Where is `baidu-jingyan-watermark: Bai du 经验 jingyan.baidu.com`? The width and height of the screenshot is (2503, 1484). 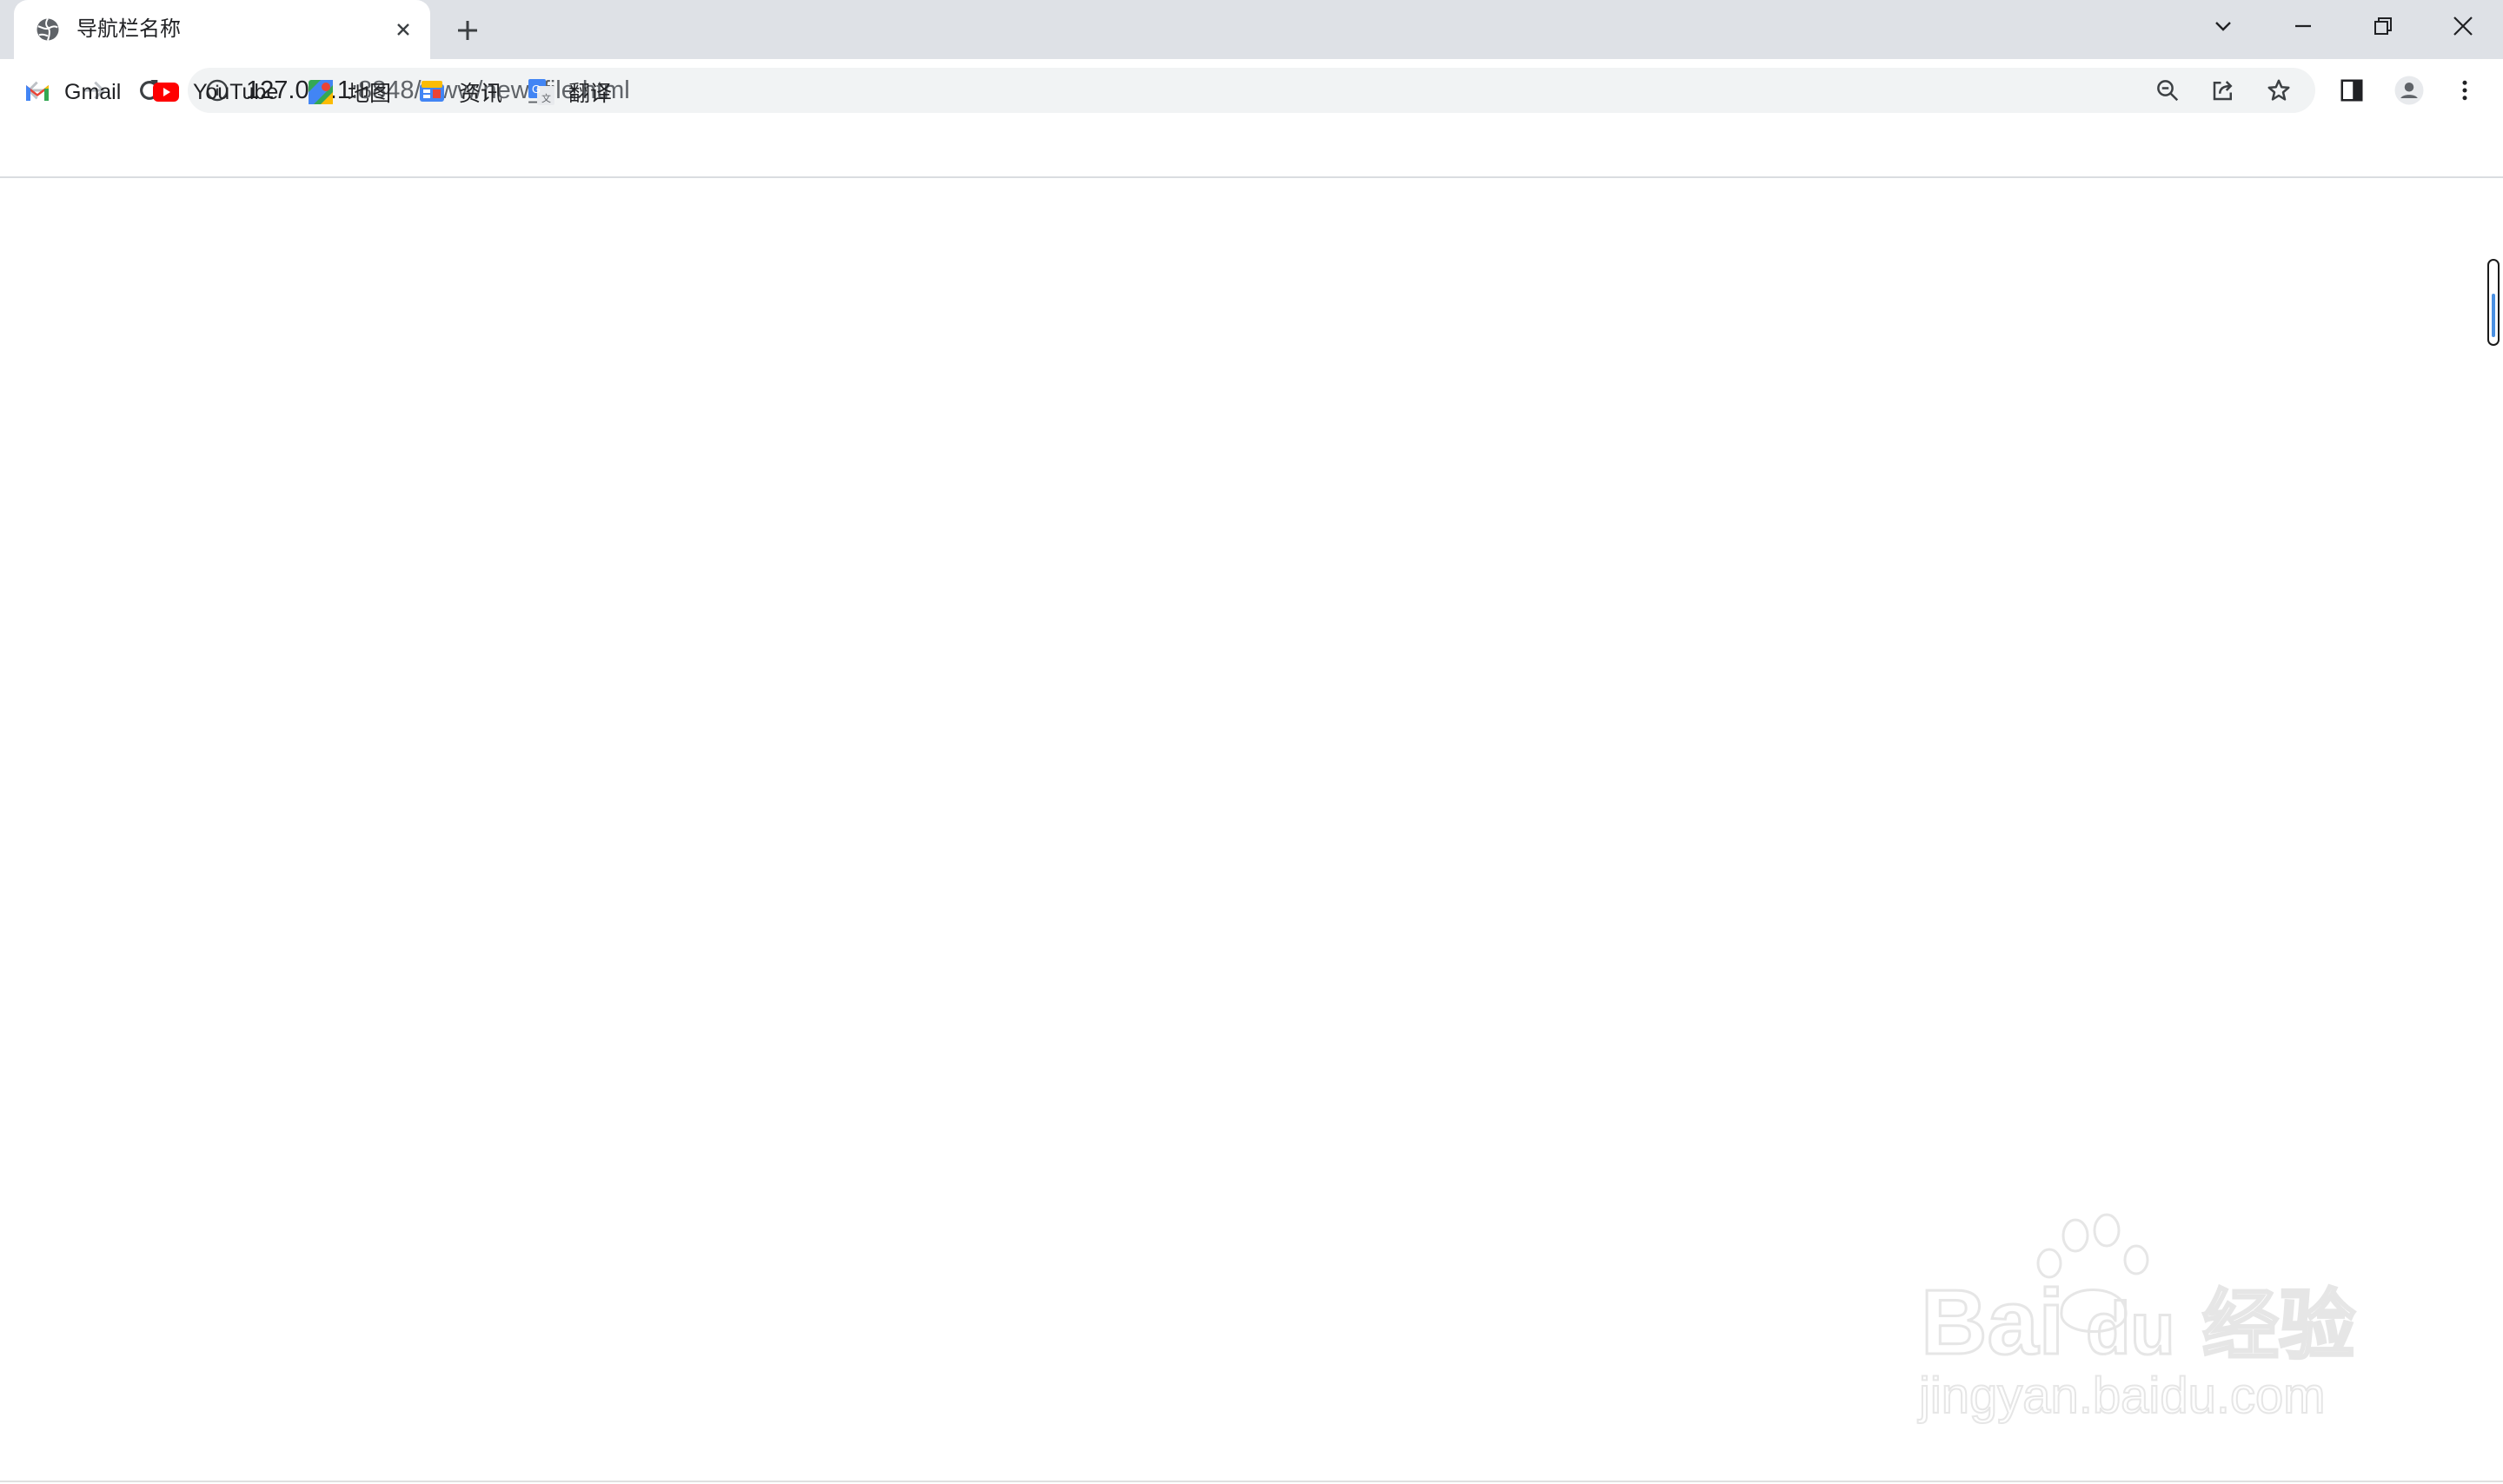 baidu-jingyan-watermark: Bai du 经验 jingyan.baidu.com is located at coordinates (2146, 1321).